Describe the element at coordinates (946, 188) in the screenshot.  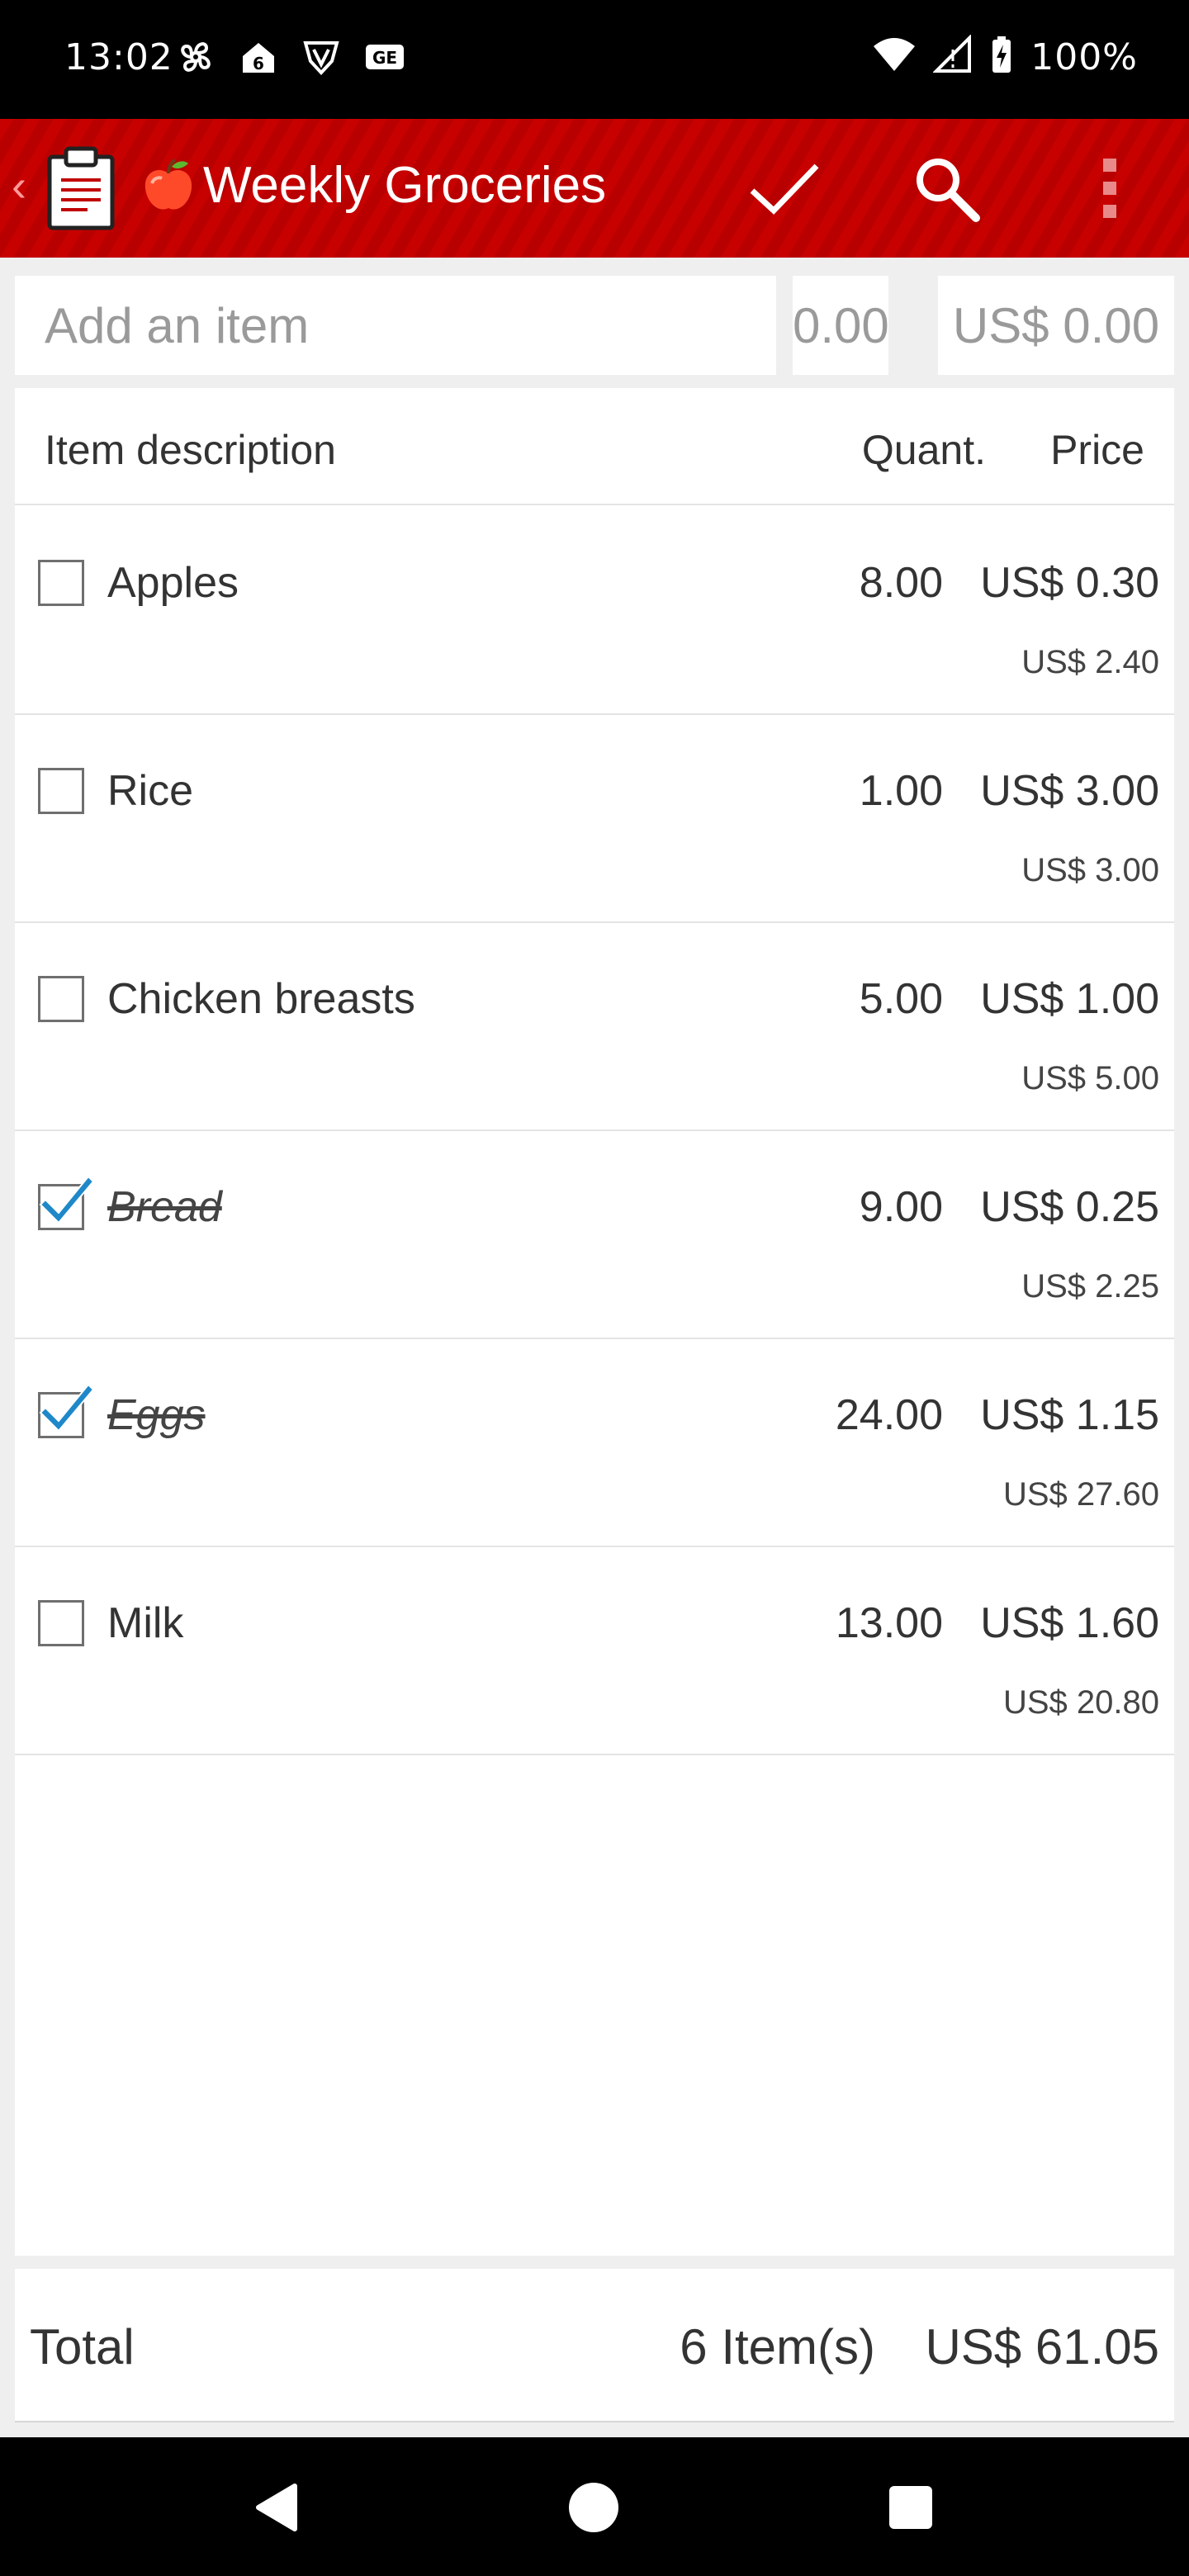
I see `search-icon` at that location.